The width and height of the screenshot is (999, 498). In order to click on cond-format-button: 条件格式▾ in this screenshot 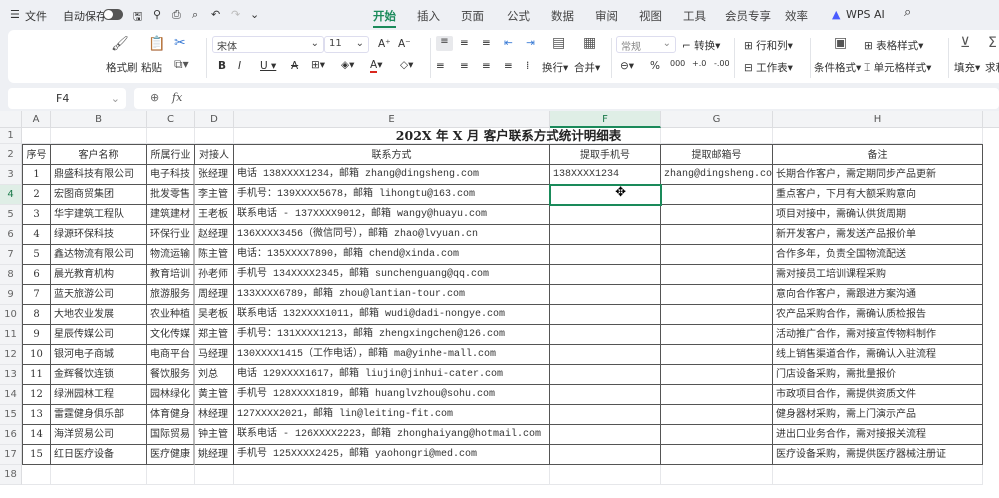, I will do `click(837, 67)`.